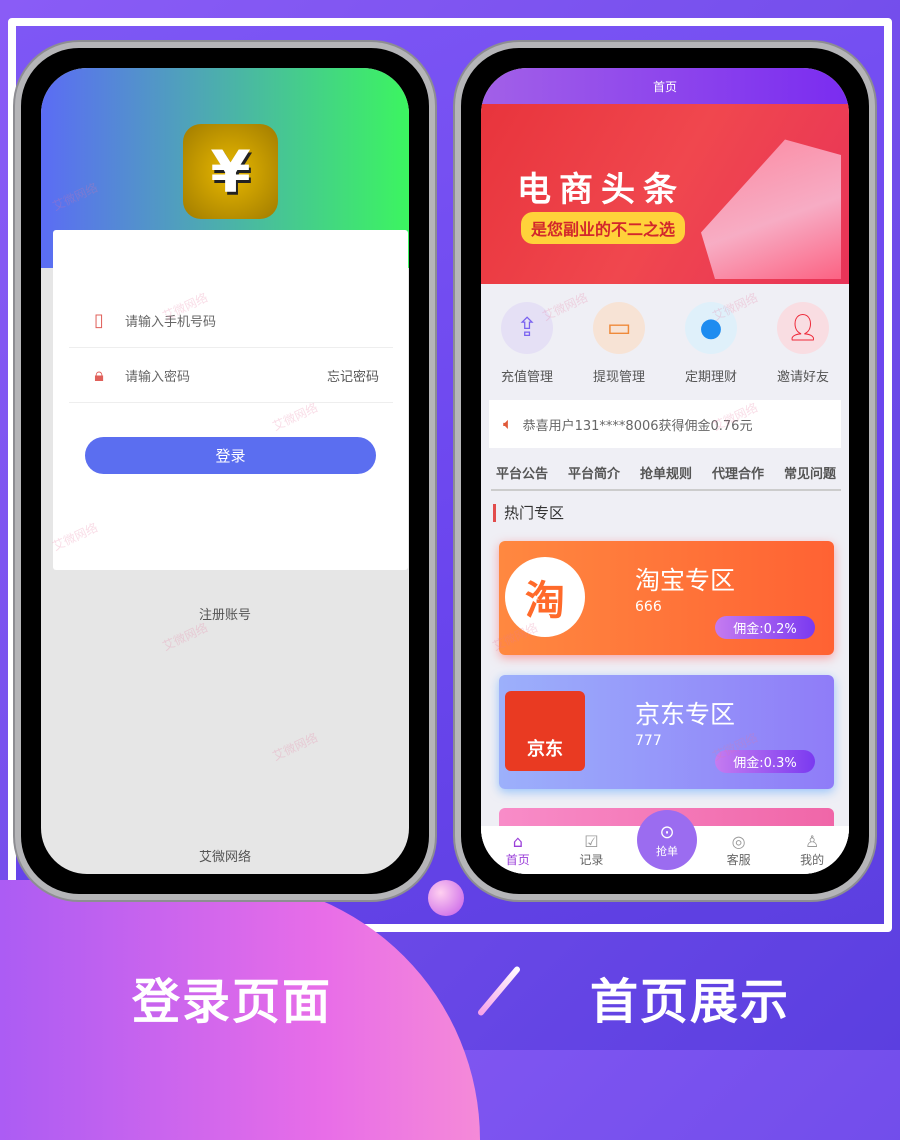 The height and width of the screenshot is (1140, 900). Describe the element at coordinates (528, 513) in the screenshot. I see `section-title: 热门专区` at that location.